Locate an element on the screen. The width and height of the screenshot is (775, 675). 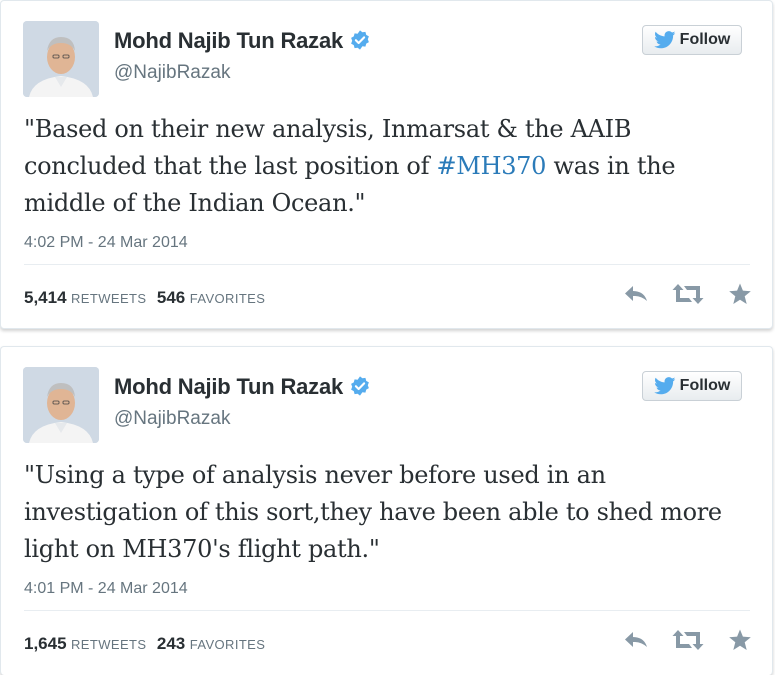
favorite-count: 546 is located at coordinates (171, 297).